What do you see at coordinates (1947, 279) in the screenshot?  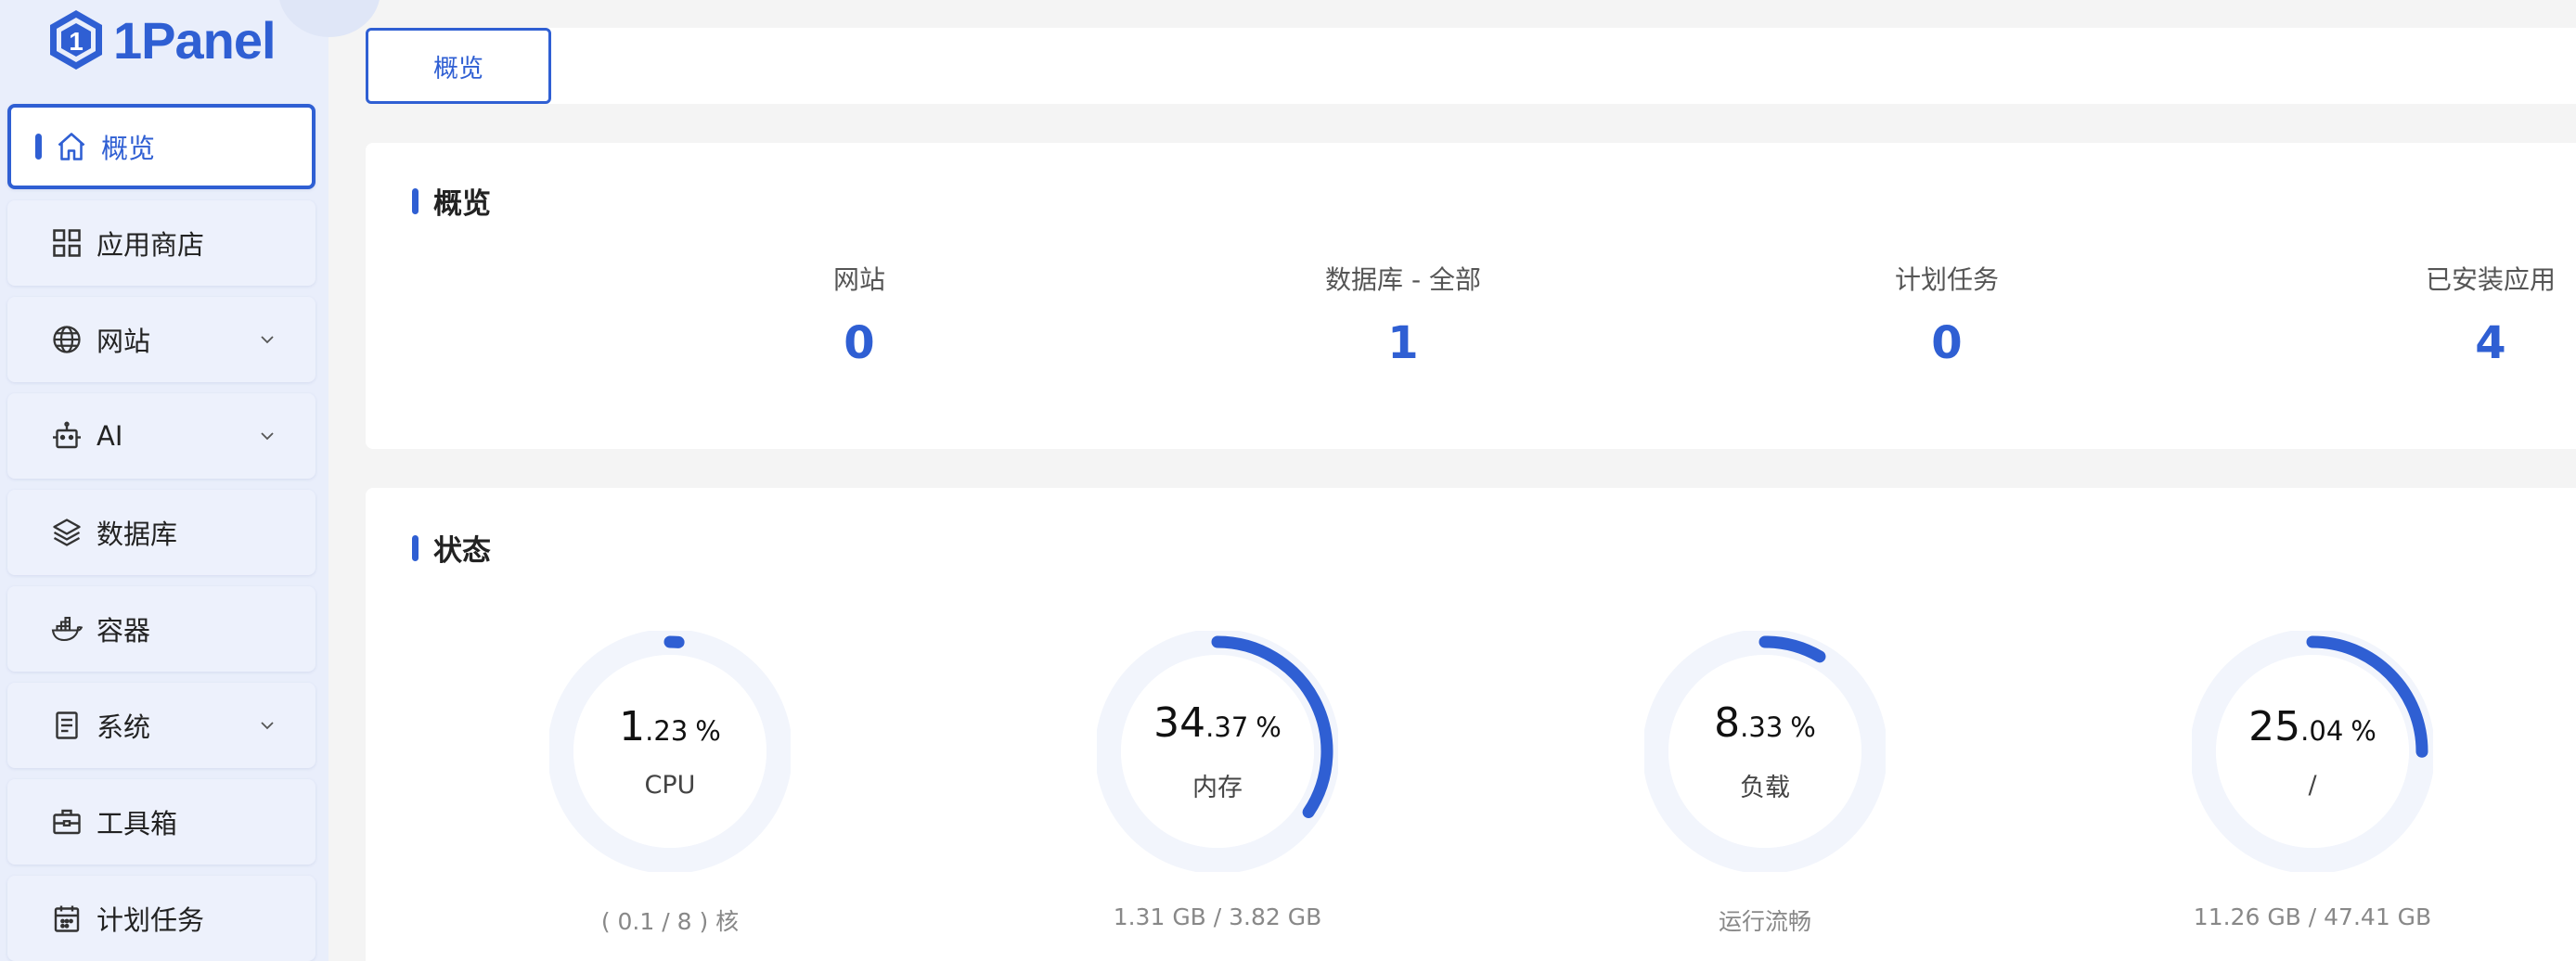 I see `stat-label: 计划任务` at bounding box center [1947, 279].